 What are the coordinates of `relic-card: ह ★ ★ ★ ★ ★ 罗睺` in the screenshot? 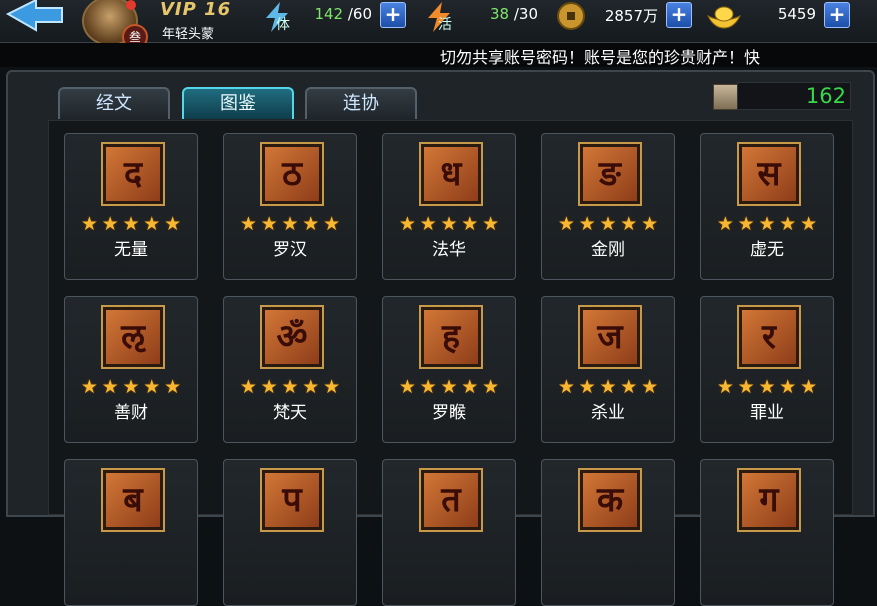 It's located at (449, 369).